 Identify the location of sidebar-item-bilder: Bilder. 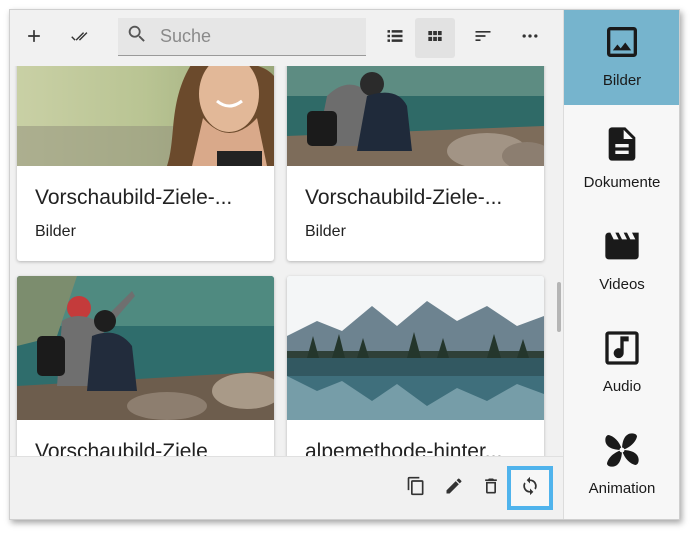
(621, 57).